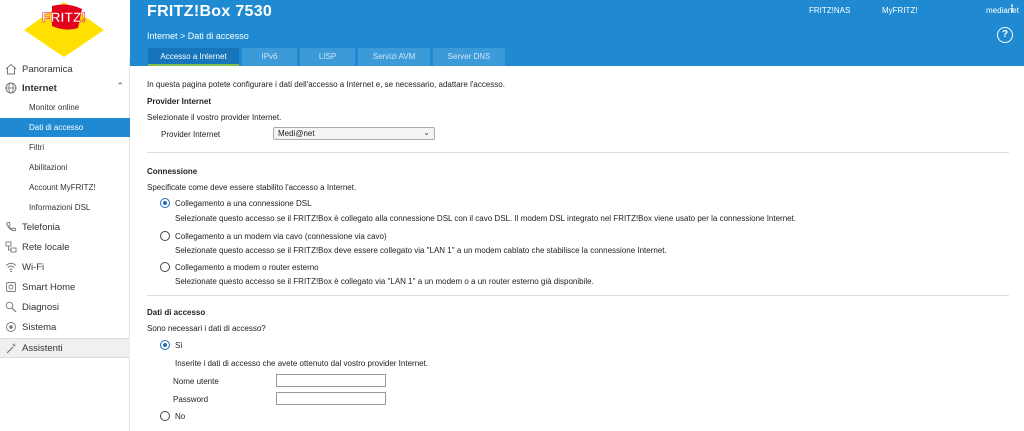 This screenshot has height=431, width=1024. Describe the element at coordinates (65, 327) in the screenshot. I see `sidebar-item-sistema: Sistema` at that location.